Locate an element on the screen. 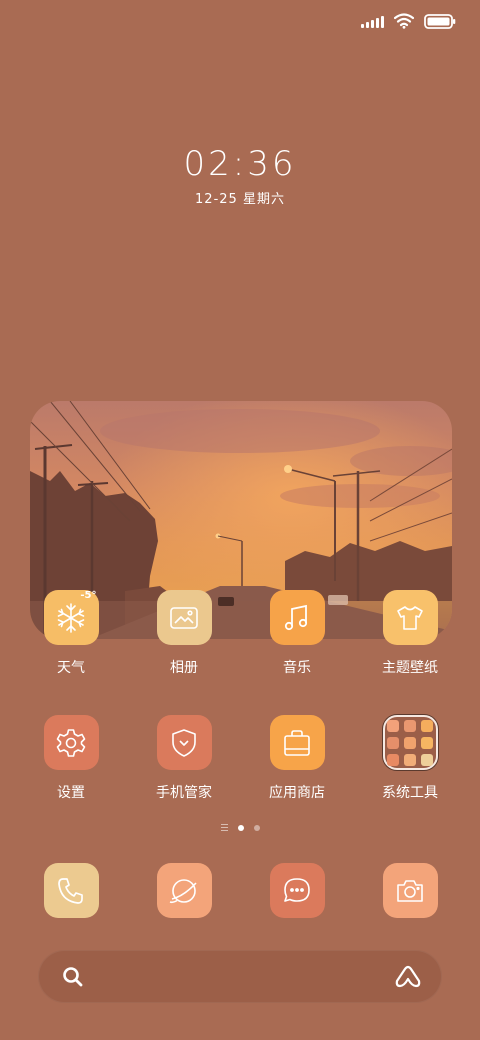 The height and width of the screenshot is (1040, 480). dock-messages is located at coordinates (297, 890).